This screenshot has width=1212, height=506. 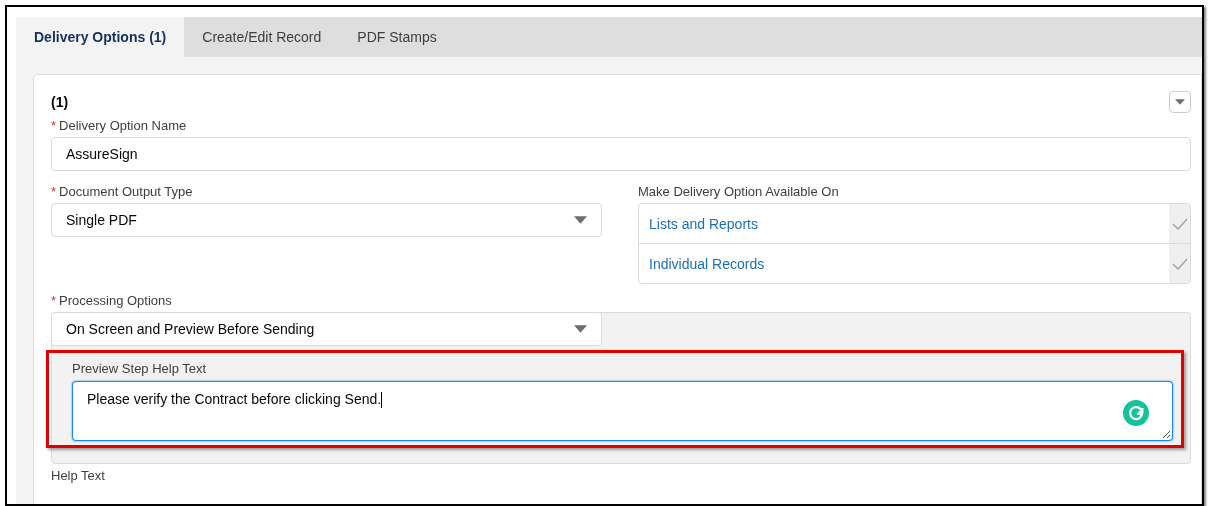 What do you see at coordinates (621, 154) in the screenshot?
I see `input-field: AssureSign` at bounding box center [621, 154].